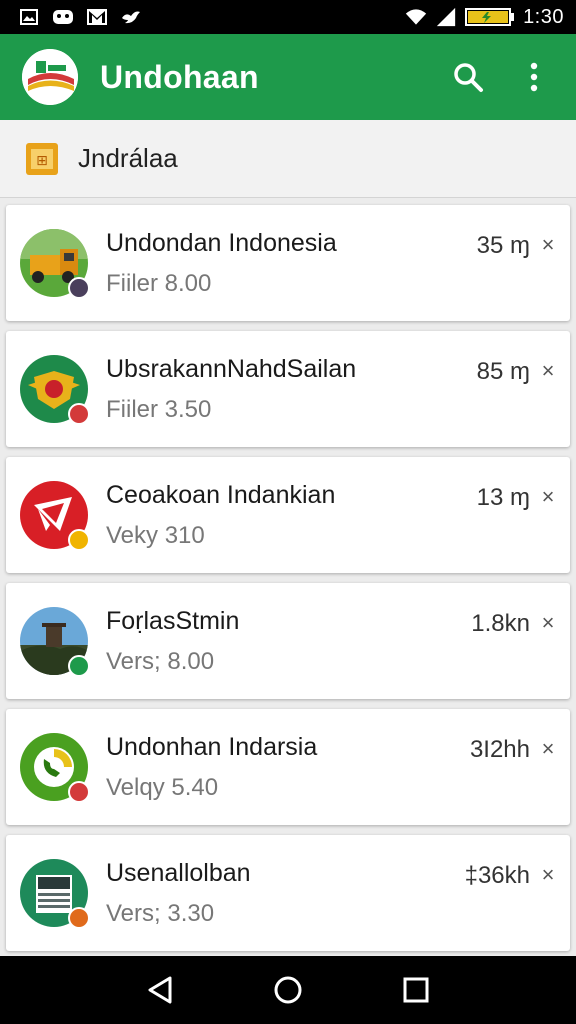  I want to click on app-version: Fiiler 3.50, so click(159, 409).